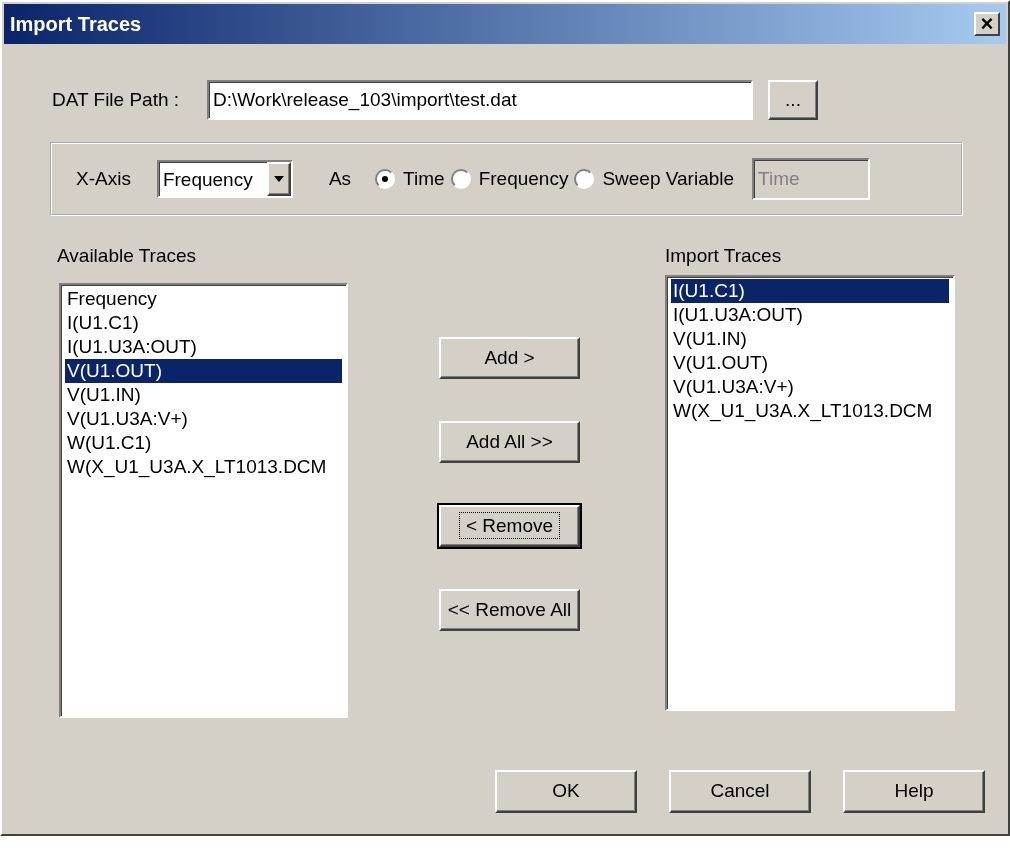 The height and width of the screenshot is (850, 1010). What do you see at coordinates (509, 358) in the screenshot?
I see `button: Add >` at bounding box center [509, 358].